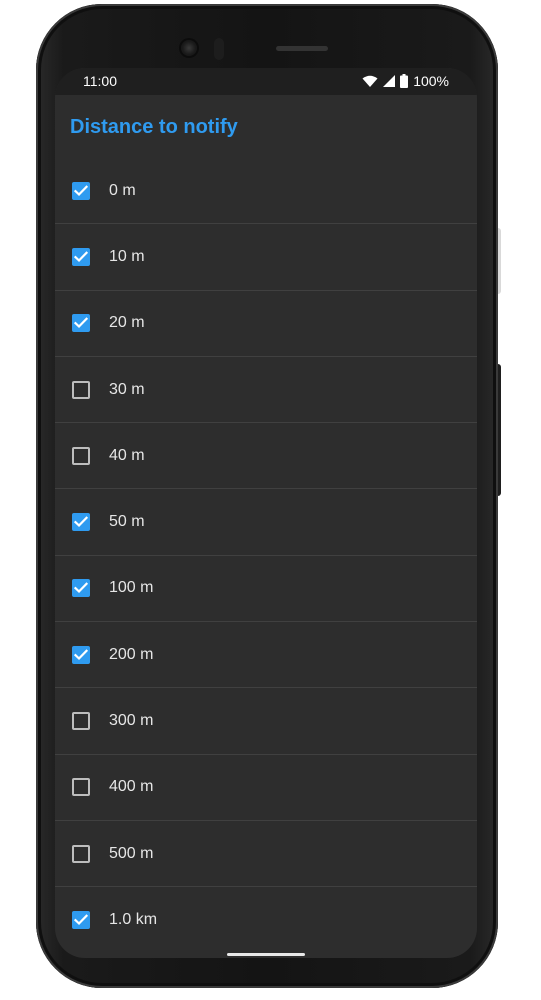 The image size is (541, 1000). What do you see at coordinates (133, 919) in the screenshot?
I see `option-label: 1.0 km` at bounding box center [133, 919].